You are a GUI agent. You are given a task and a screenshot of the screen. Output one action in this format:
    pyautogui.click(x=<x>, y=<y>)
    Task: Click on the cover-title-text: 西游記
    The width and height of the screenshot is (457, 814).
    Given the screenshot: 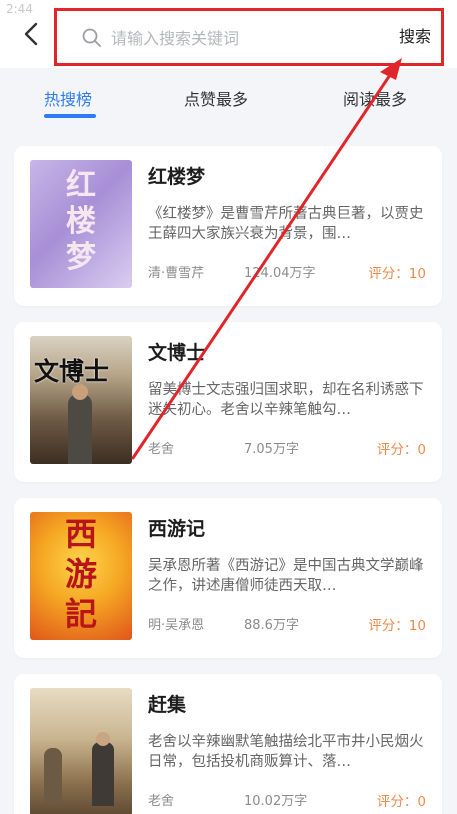 What is the action you would take?
    pyautogui.click(x=80, y=574)
    